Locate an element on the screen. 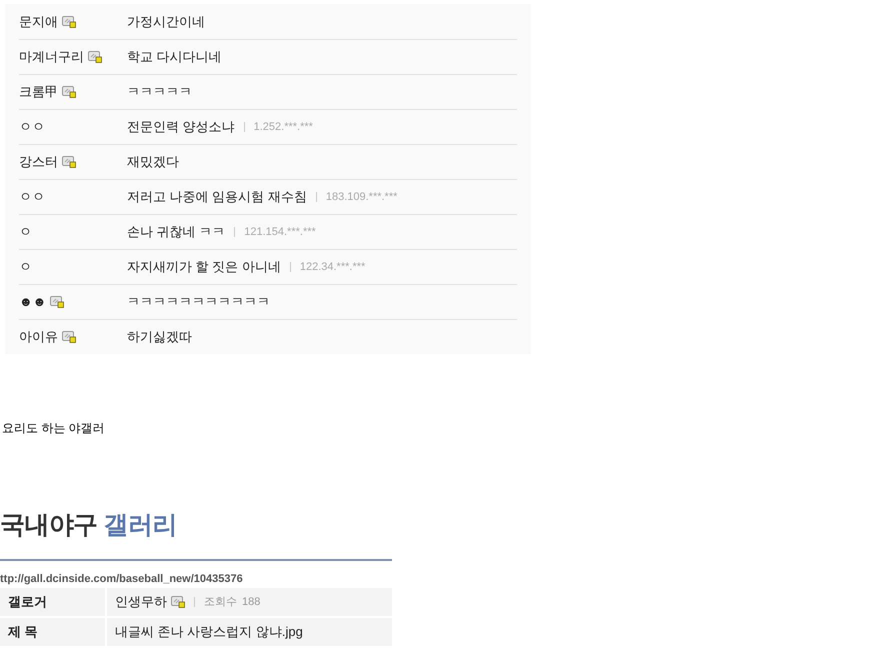 The image size is (890, 671). field-label: 제 목 is located at coordinates (52, 632).